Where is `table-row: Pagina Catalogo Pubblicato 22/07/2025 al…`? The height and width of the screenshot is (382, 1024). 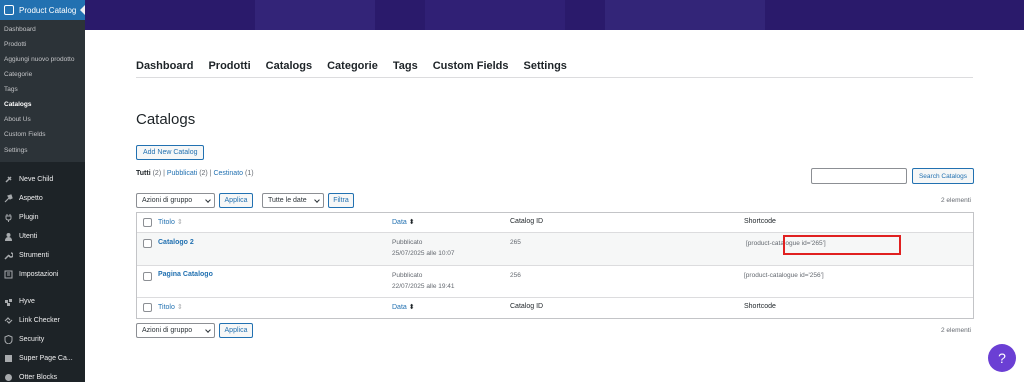 table-row: Pagina Catalogo Pubblicato 22/07/2025 al… is located at coordinates (555, 282).